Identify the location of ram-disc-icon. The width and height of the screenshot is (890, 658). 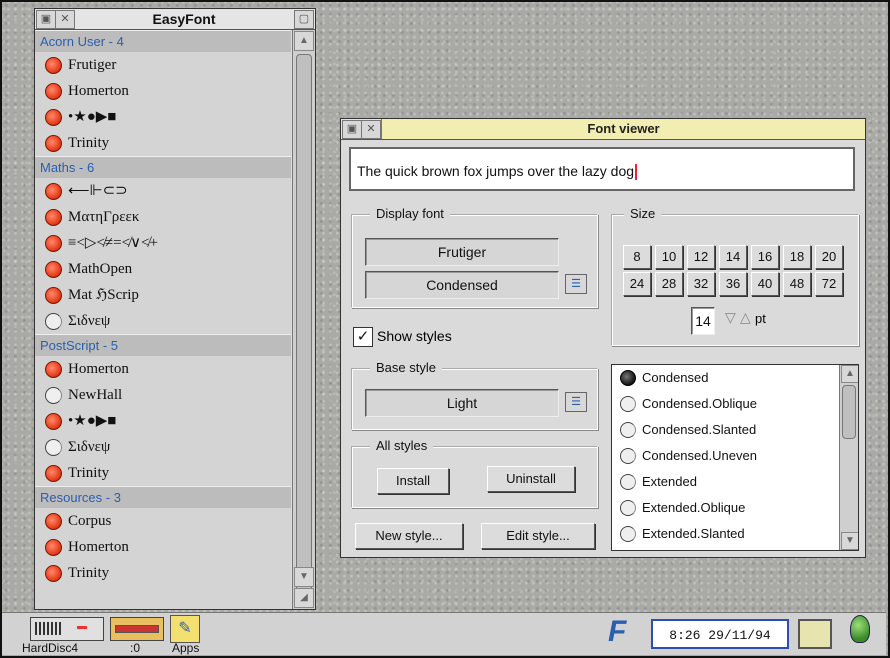
(137, 629).